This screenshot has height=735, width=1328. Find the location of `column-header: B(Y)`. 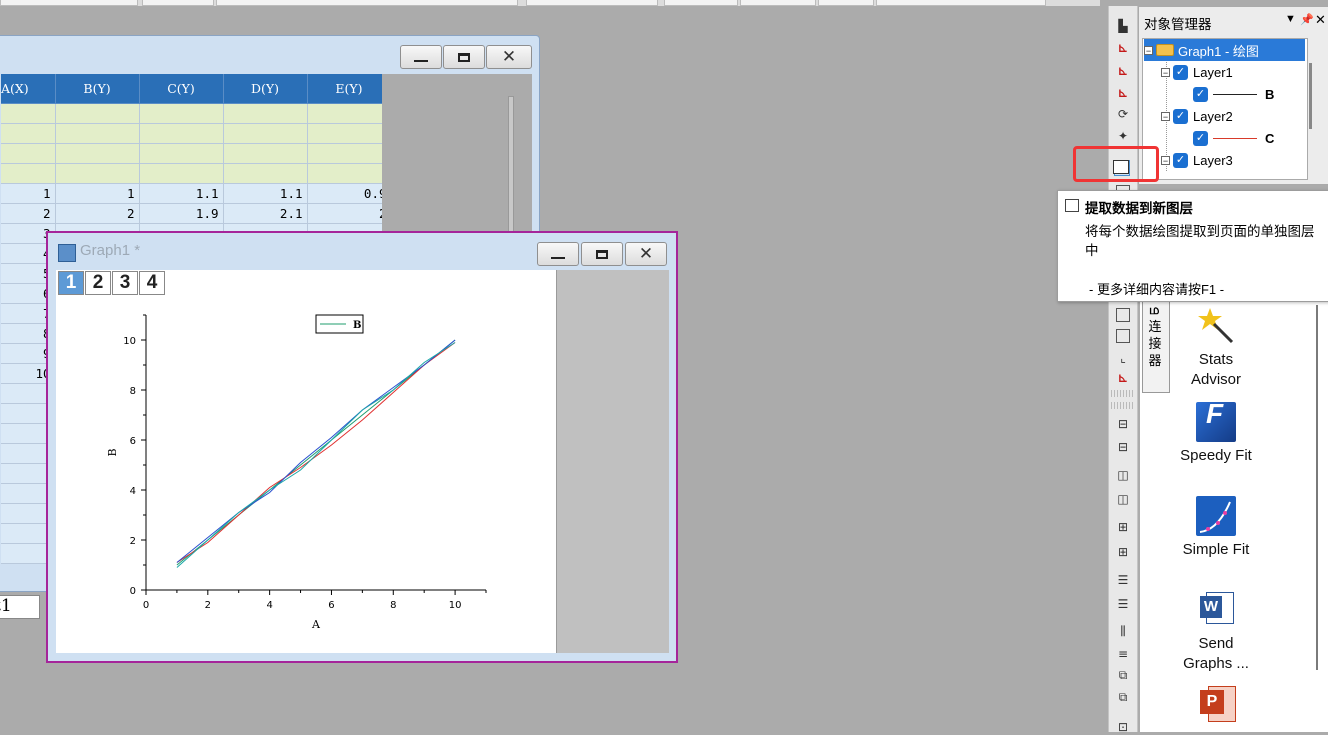

column-header: B(Y) is located at coordinates (97, 89).